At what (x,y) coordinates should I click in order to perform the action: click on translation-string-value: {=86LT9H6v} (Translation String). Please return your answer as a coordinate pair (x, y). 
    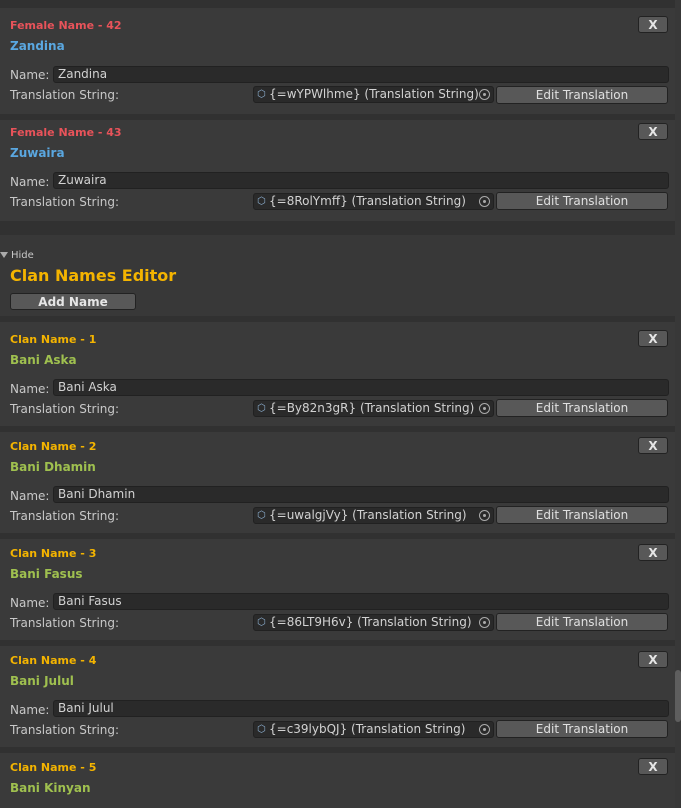
    Looking at the image, I should click on (370, 622).